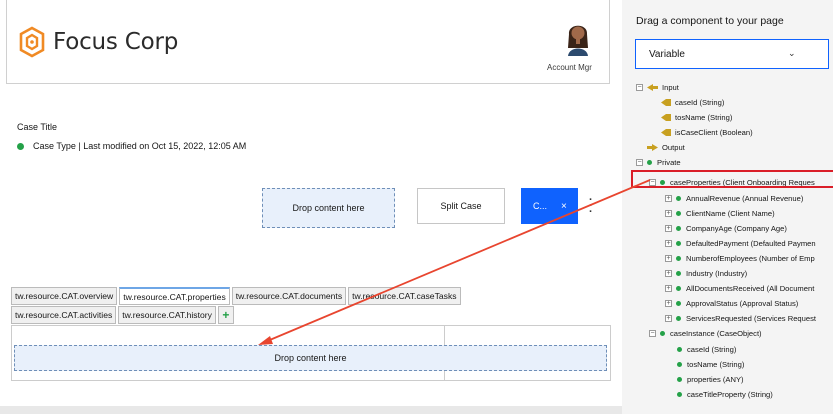 The image size is (833, 414). Describe the element at coordinates (225, 315) in the screenshot. I see `add-tab-icon: +` at that location.